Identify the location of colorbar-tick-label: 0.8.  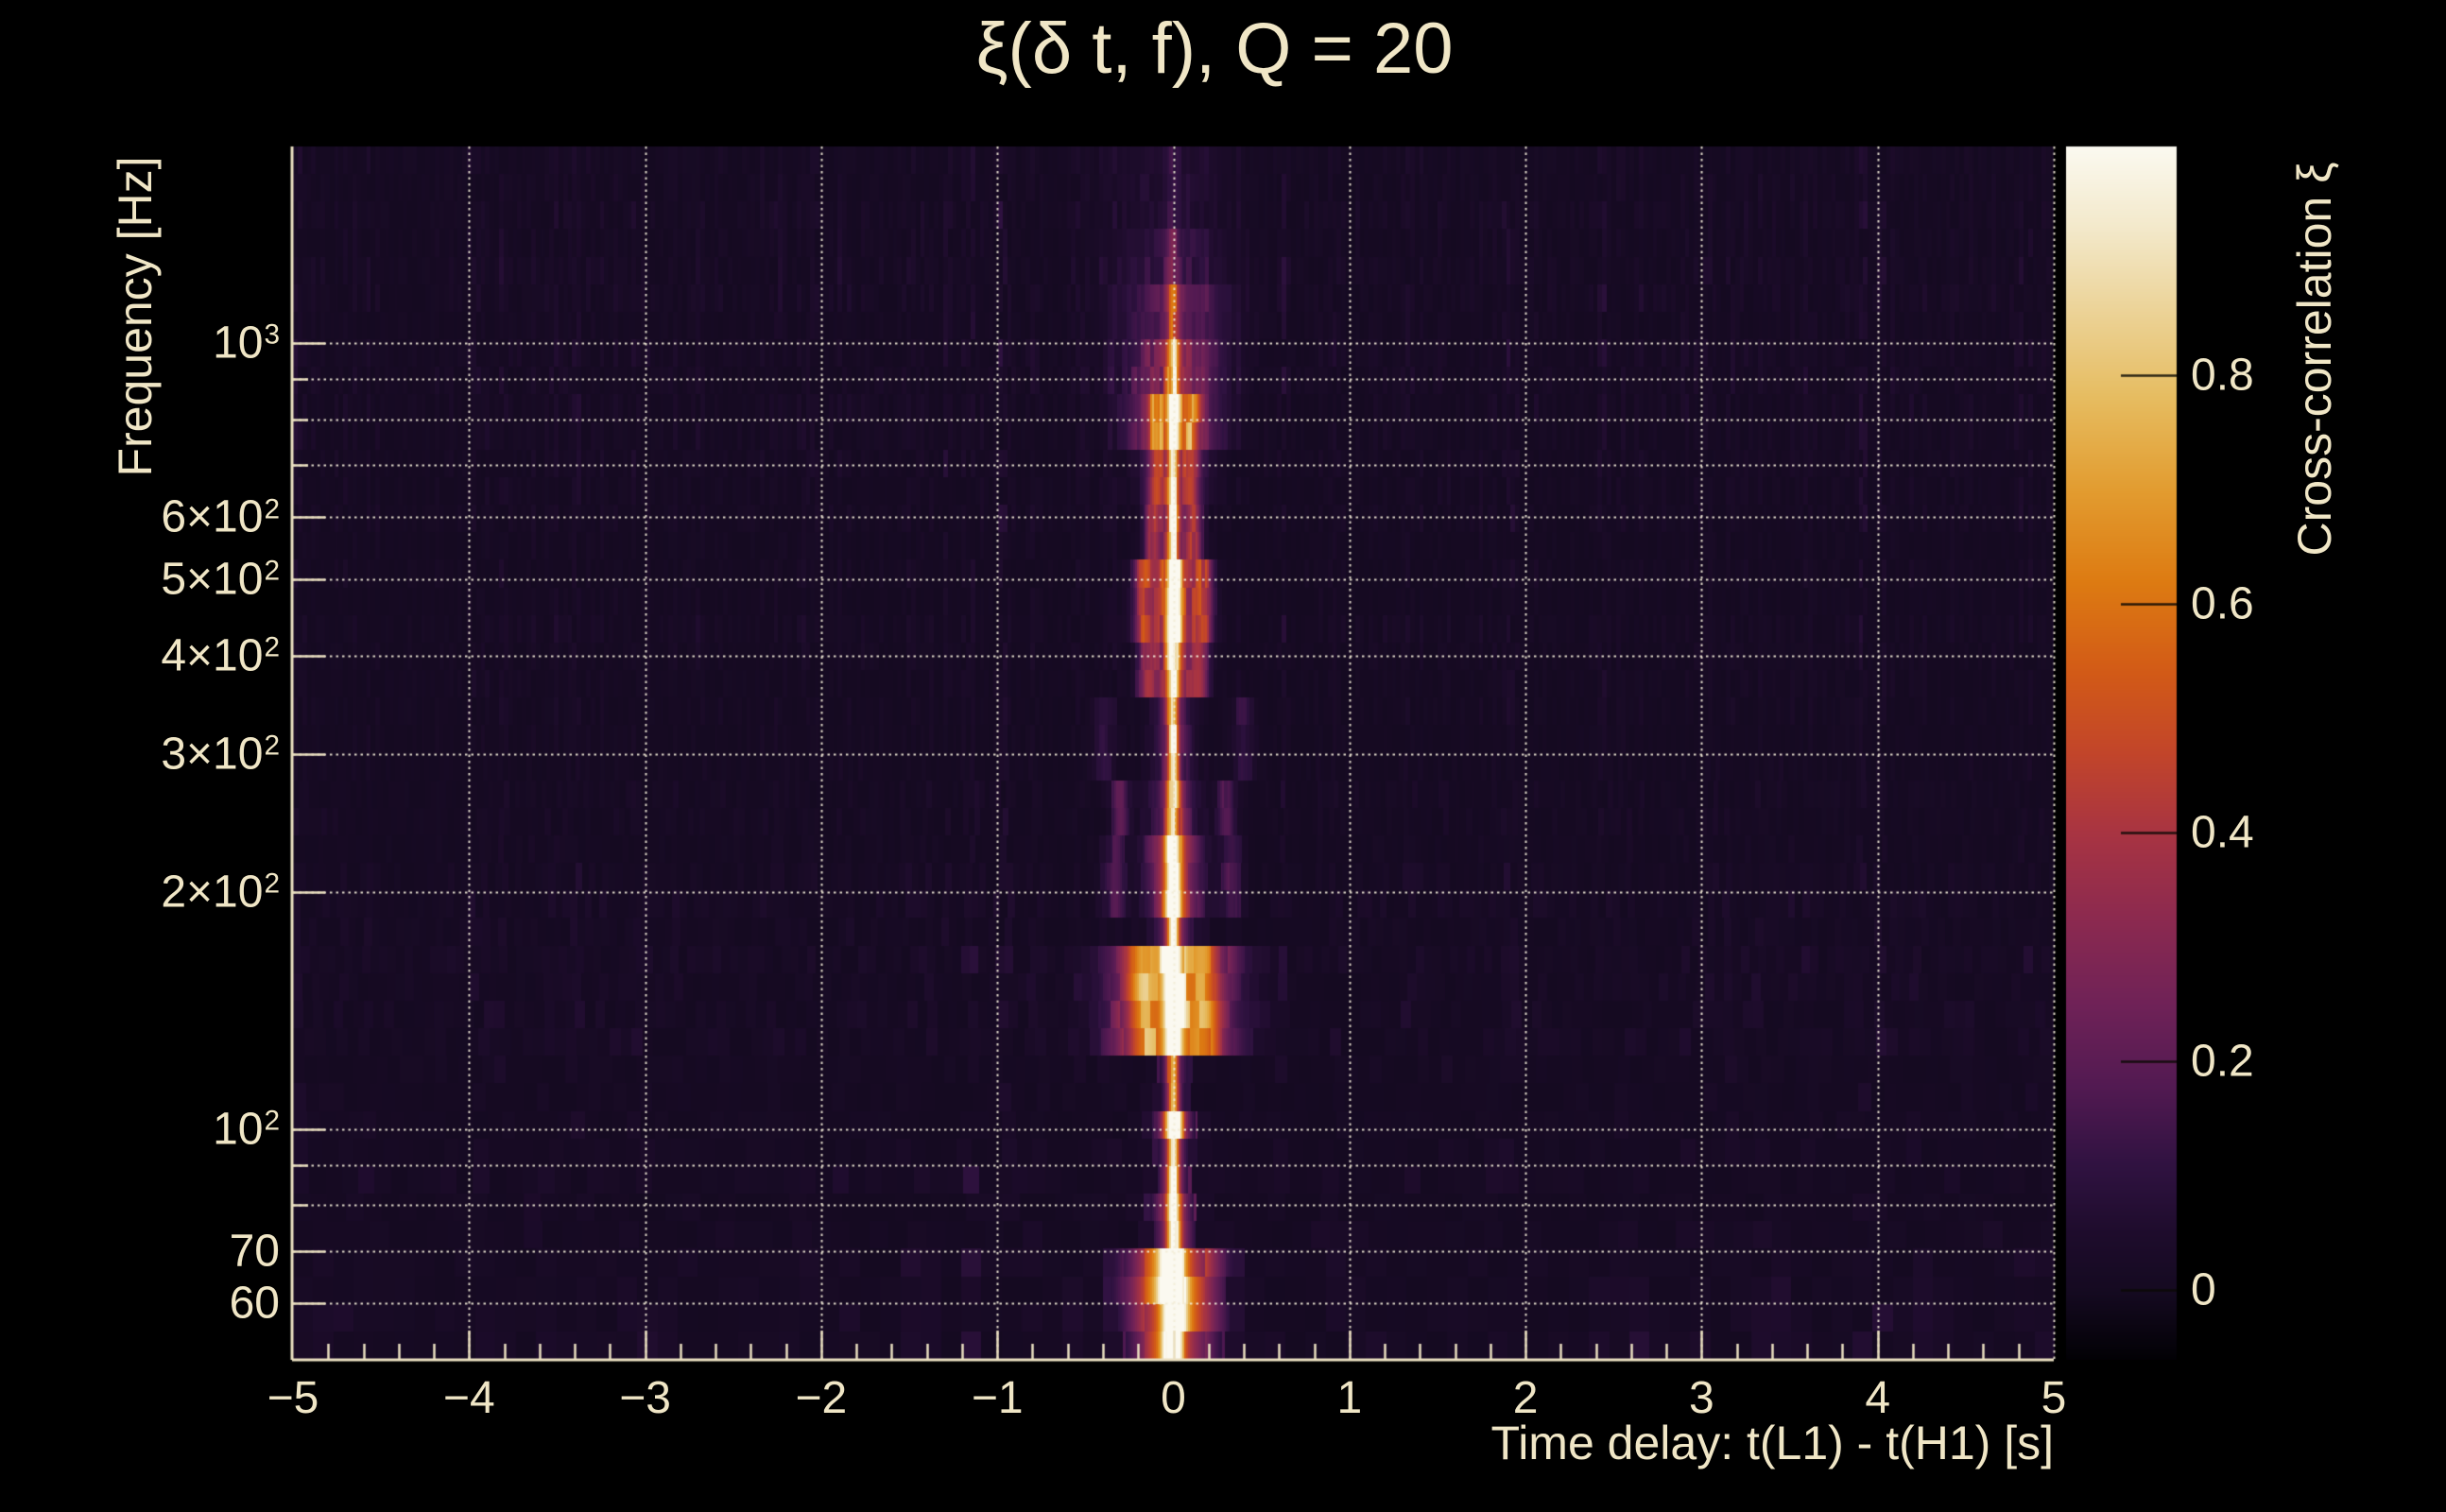
(2222, 375).